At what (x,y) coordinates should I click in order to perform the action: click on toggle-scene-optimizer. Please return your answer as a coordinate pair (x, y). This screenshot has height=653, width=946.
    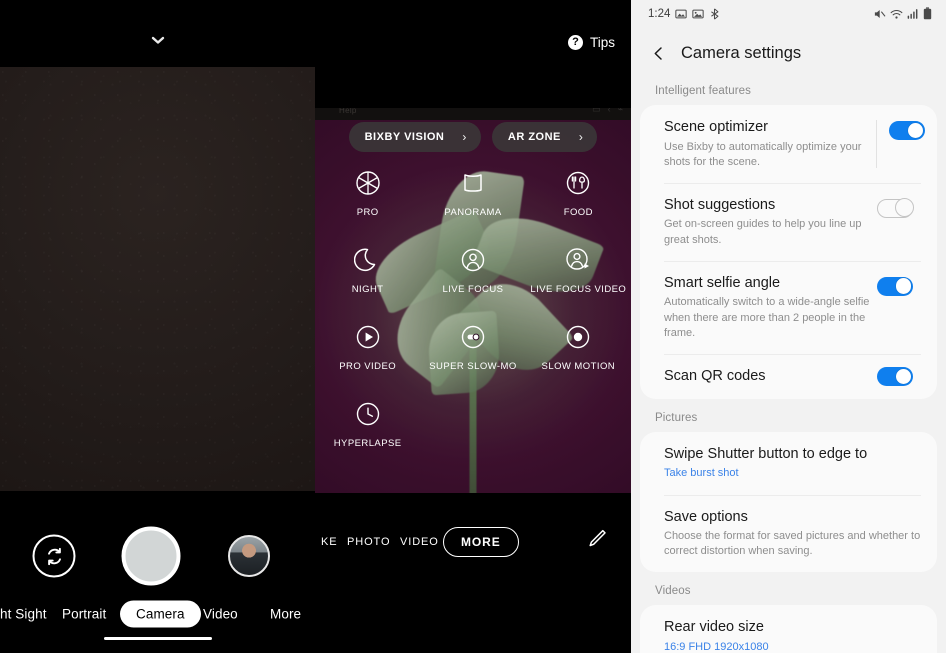
    Looking at the image, I should click on (907, 130).